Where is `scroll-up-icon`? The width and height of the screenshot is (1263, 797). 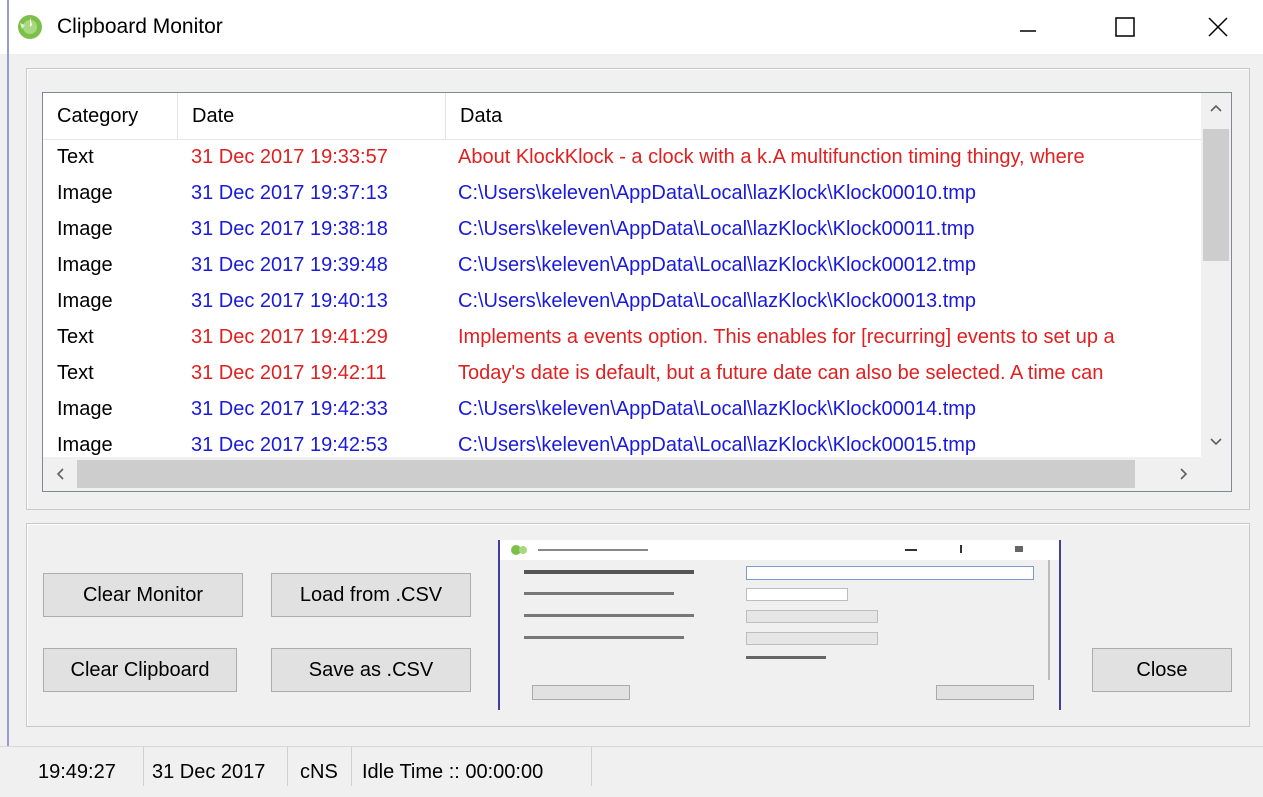 scroll-up-icon is located at coordinates (1216, 108).